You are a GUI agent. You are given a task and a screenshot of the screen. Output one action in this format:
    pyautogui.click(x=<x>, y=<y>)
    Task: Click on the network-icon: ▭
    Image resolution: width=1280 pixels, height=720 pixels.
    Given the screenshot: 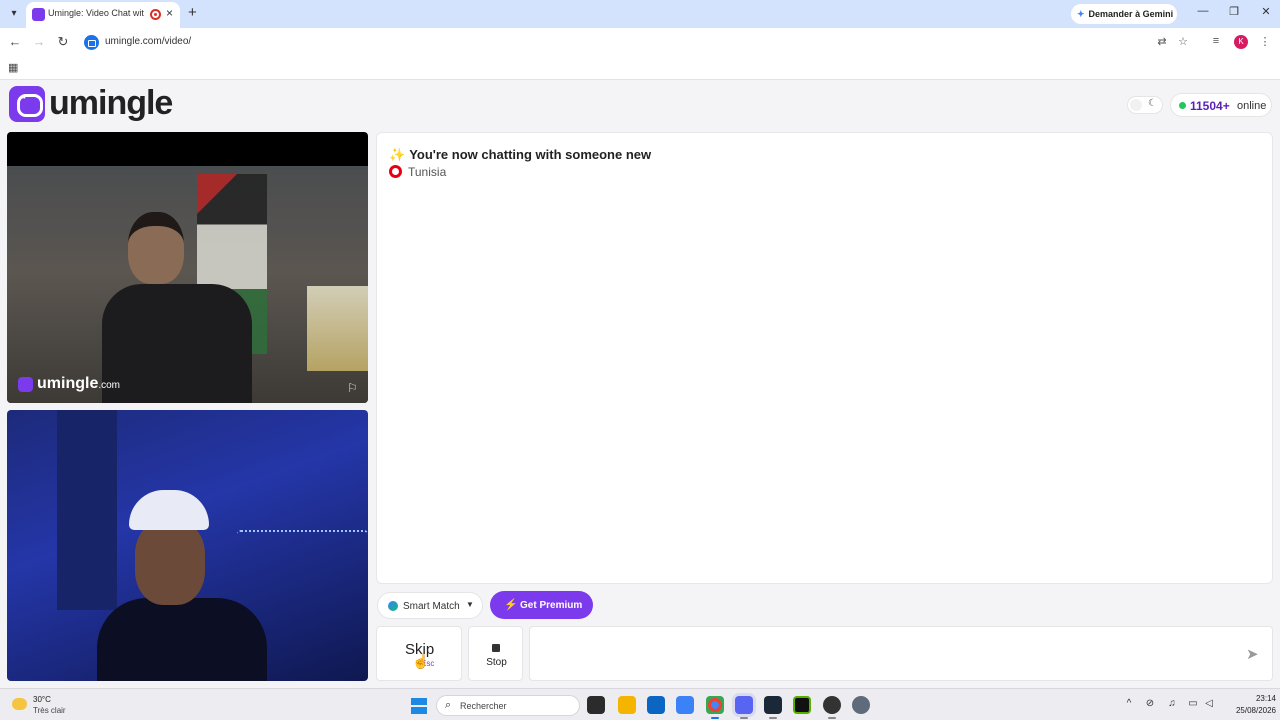 What is the action you would take?
    pyautogui.click(x=1193, y=703)
    